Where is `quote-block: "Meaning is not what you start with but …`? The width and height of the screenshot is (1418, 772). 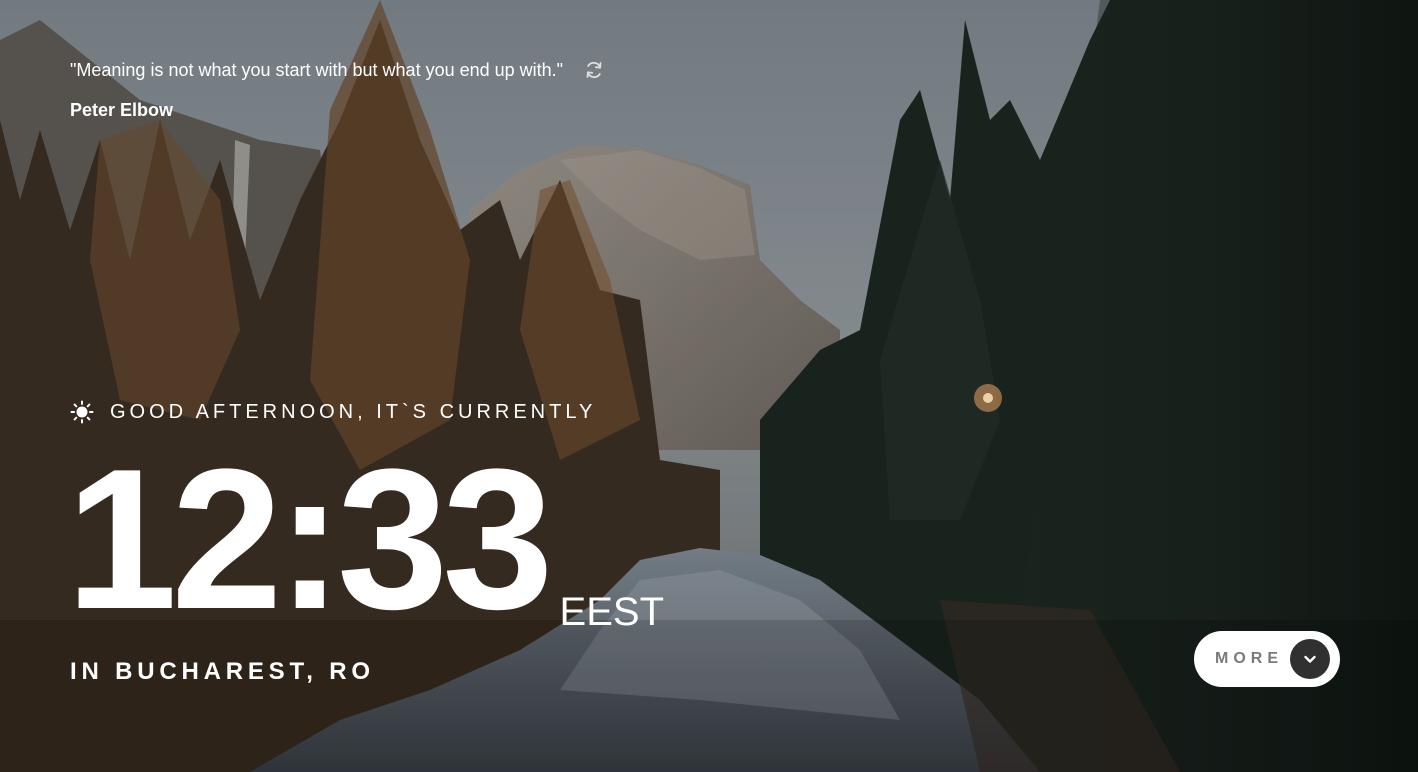
quote-block: "Meaning is not what you start with but … is located at coordinates (380, 89).